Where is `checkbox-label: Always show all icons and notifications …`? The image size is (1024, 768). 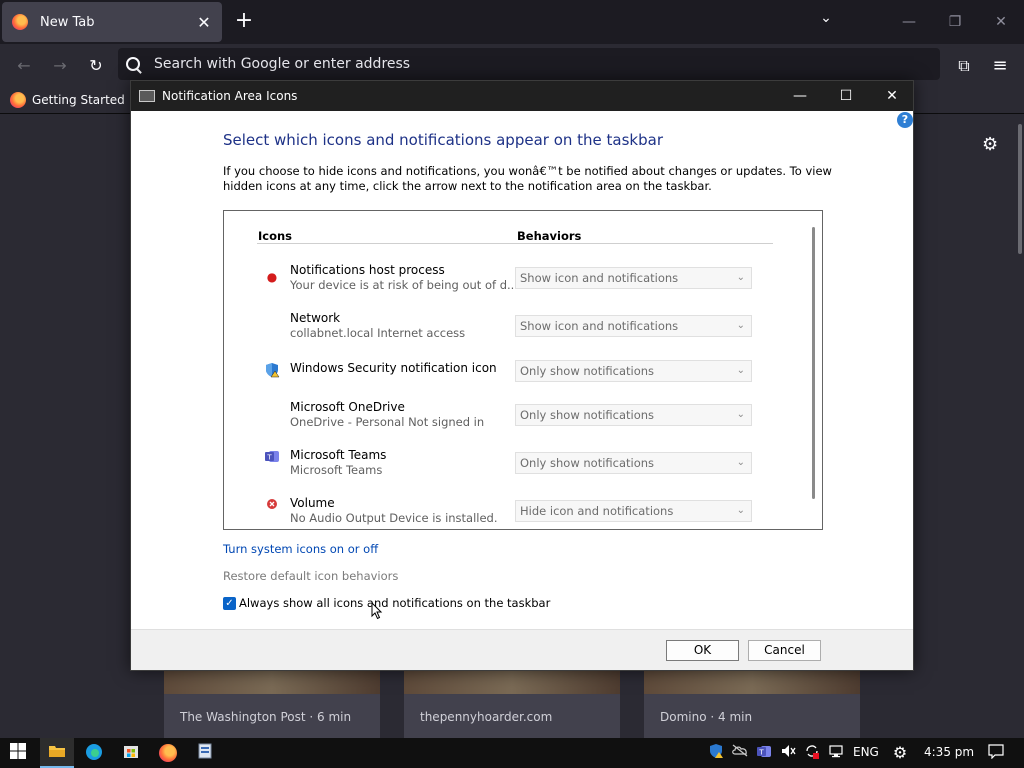
checkbox-label: Always show all icons and notifications … is located at coordinates (395, 603).